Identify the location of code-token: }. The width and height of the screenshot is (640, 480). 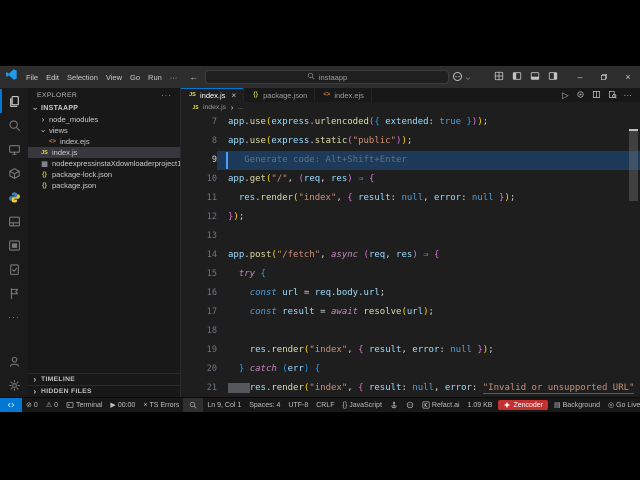
(499, 198).